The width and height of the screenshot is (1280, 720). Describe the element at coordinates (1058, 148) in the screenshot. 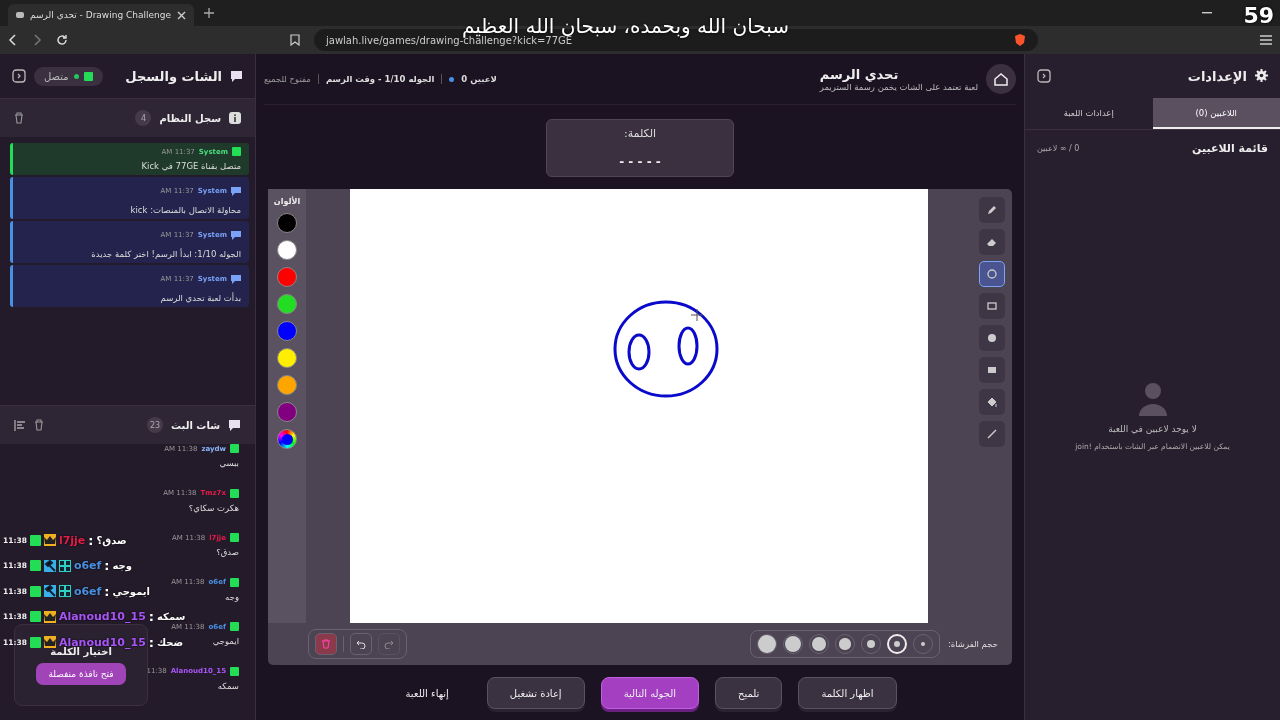

I see `player-count: 0 / ∞ لاعبين` at that location.